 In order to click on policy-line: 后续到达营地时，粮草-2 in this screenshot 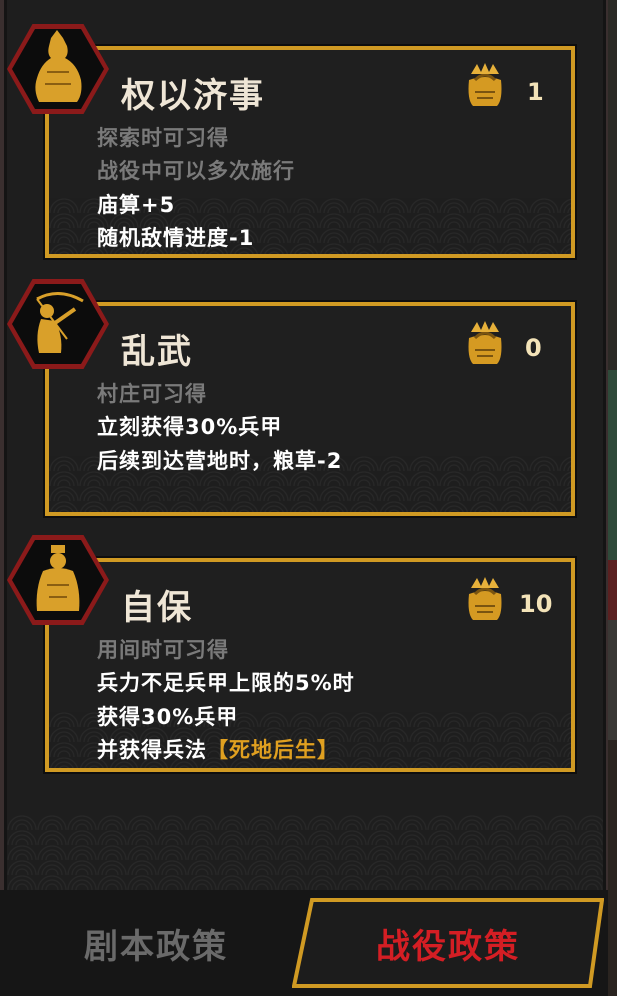, I will do `click(220, 461)`.